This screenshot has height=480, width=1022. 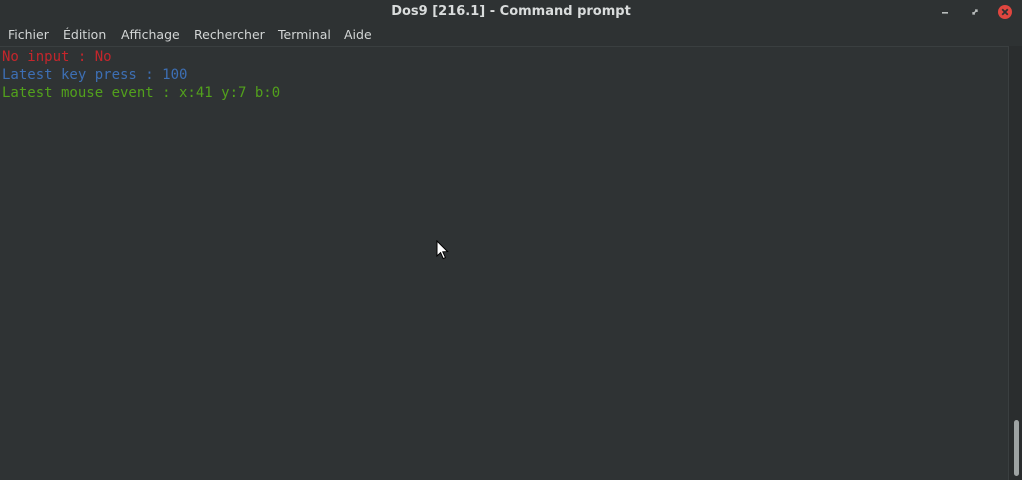 What do you see at coordinates (95, 75) in the screenshot?
I see `terminal-line-key-press: Latest key press : 100` at bounding box center [95, 75].